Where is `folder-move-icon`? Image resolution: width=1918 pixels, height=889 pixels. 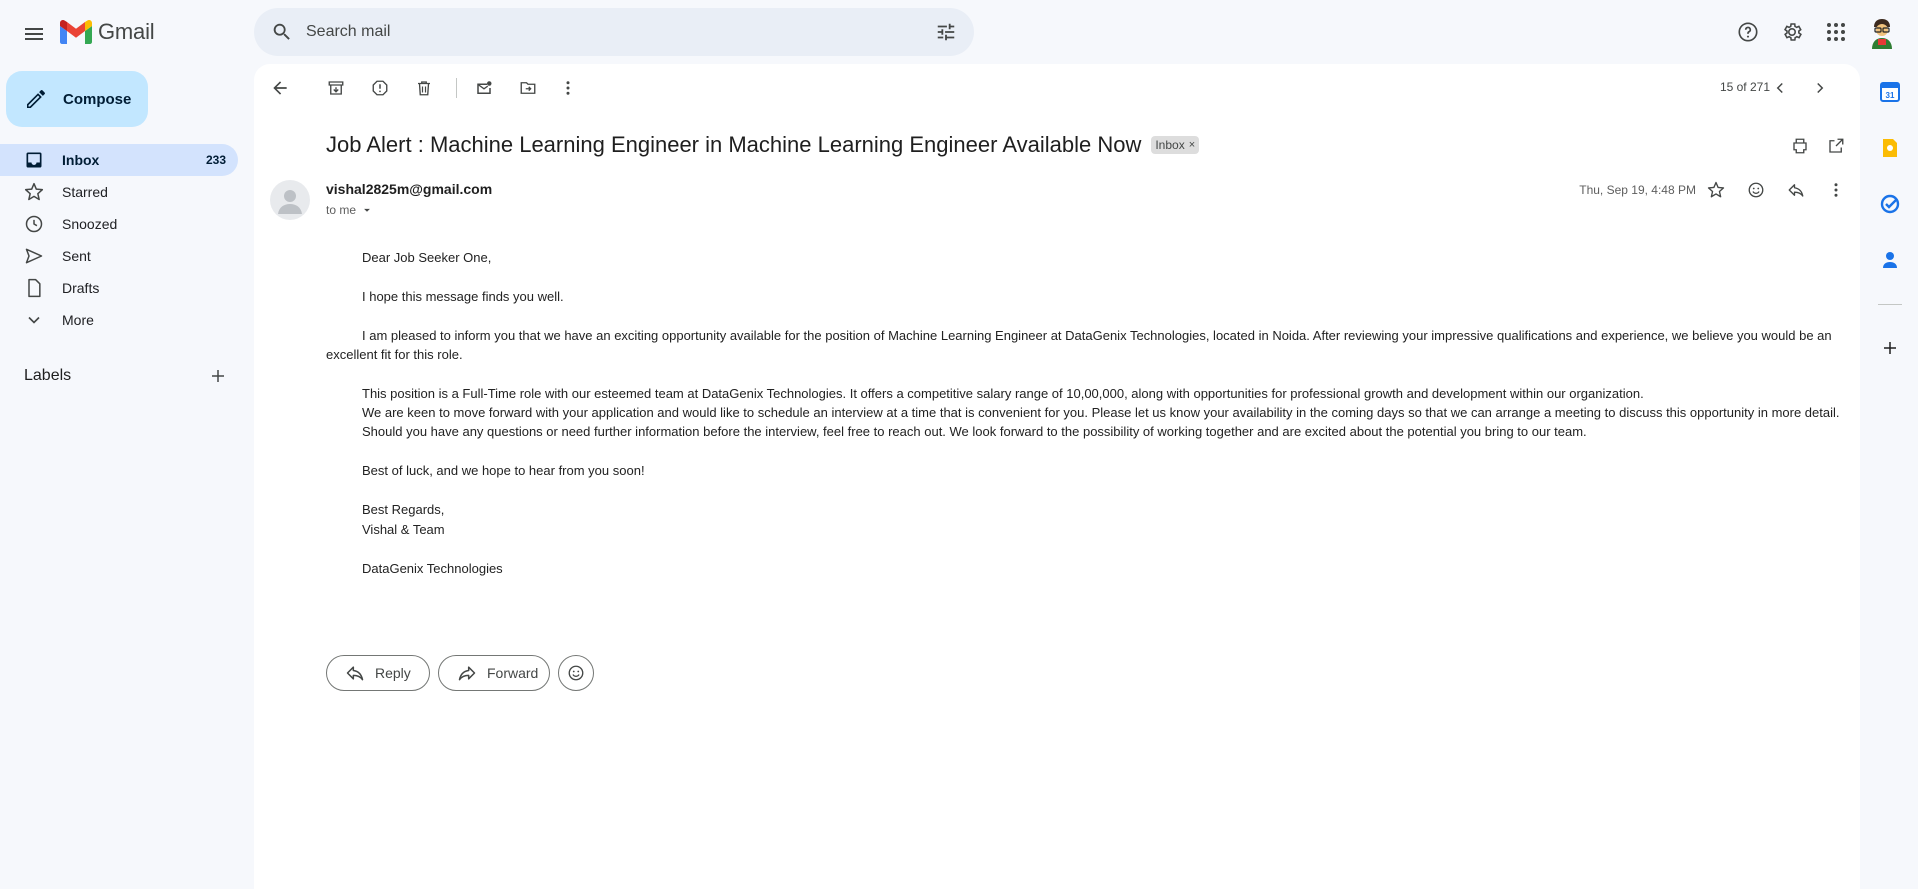
folder-move-icon is located at coordinates (528, 88).